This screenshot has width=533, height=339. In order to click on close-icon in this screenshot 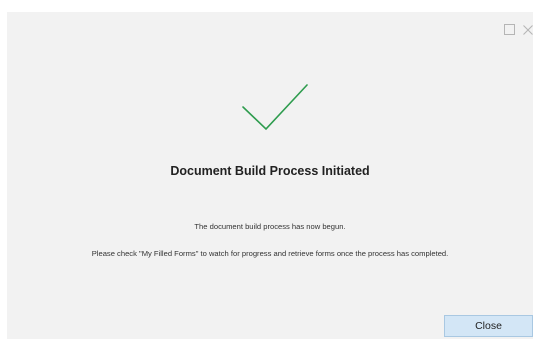, I will do `click(528, 29)`.